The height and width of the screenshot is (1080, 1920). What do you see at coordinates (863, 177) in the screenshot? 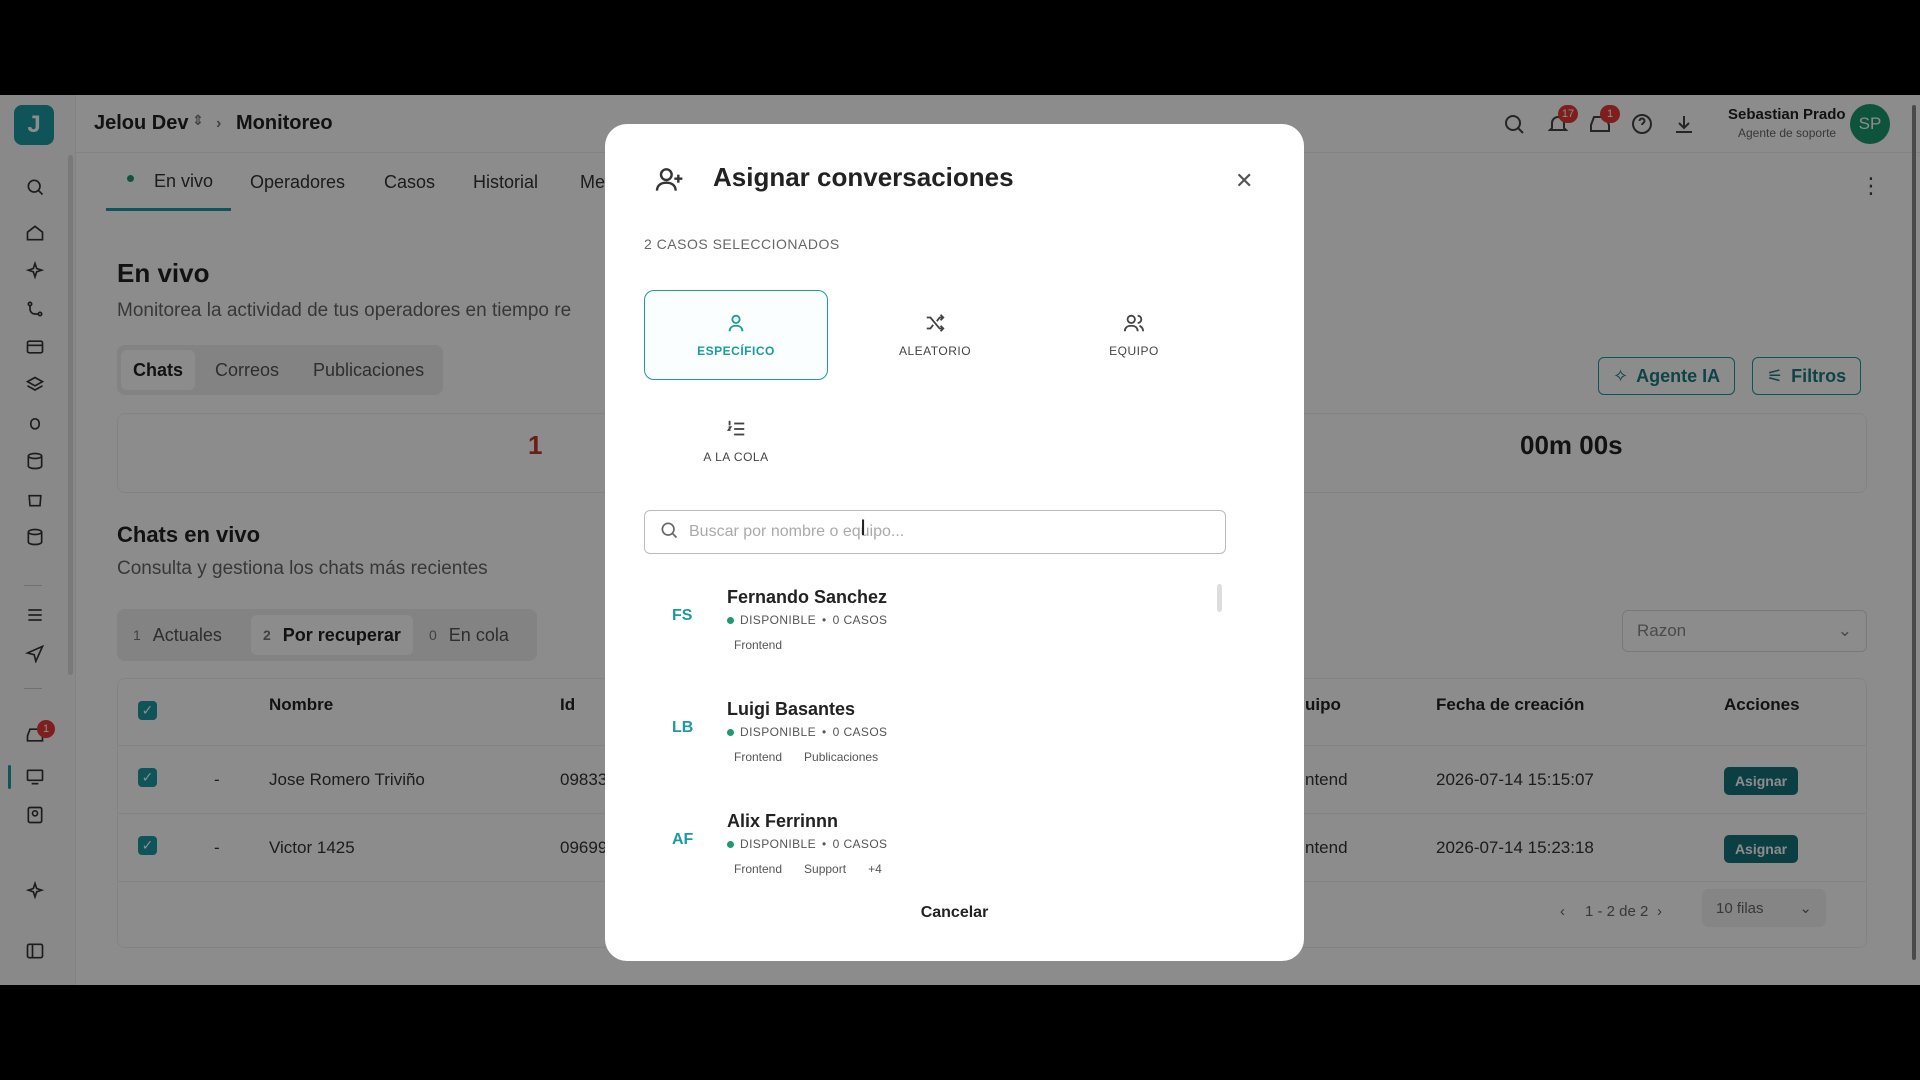
I see `dialog-title: Asignar conversaciones` at bounding box center [863, 177].